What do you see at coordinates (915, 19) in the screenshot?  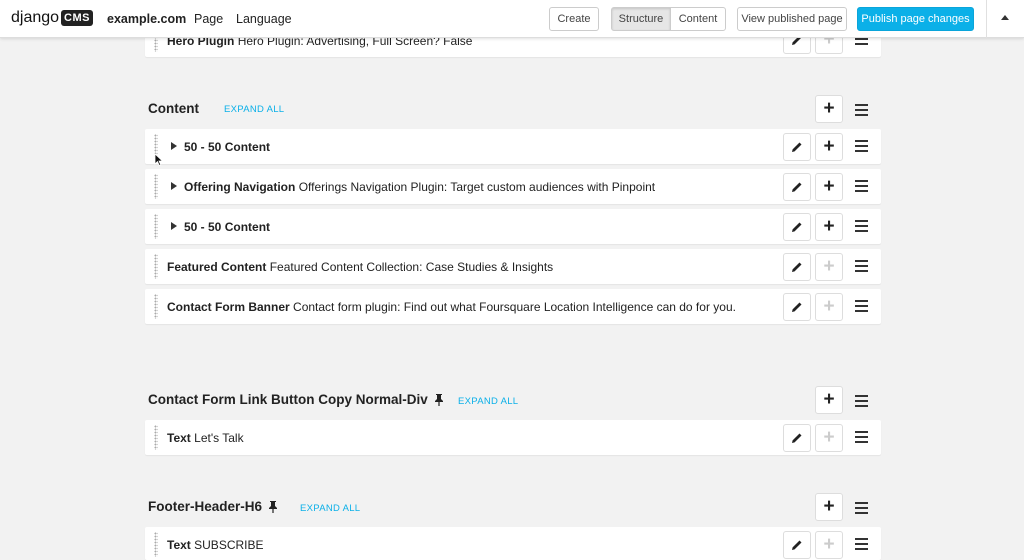 I see `publish-button: Publish page changes` at bounding box center [915, 19].